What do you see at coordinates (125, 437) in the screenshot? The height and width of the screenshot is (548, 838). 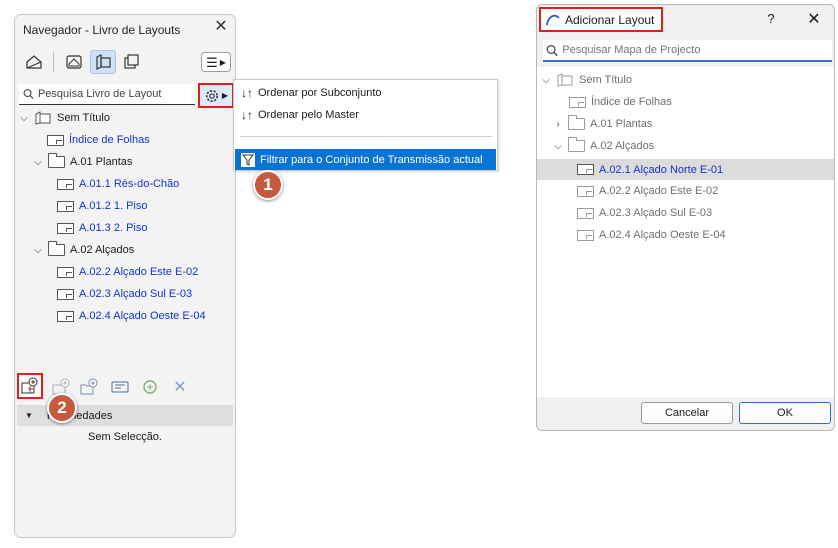 I see `properties-empty-text: Sem Selecção.` at bounding box center [125, 437].